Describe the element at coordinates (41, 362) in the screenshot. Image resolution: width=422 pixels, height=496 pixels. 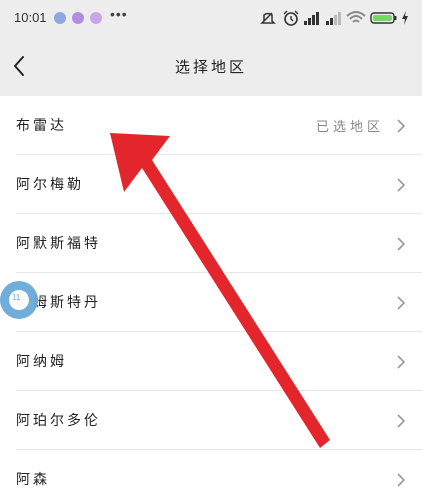
I see `region-label: 阿纳姆` at that location.